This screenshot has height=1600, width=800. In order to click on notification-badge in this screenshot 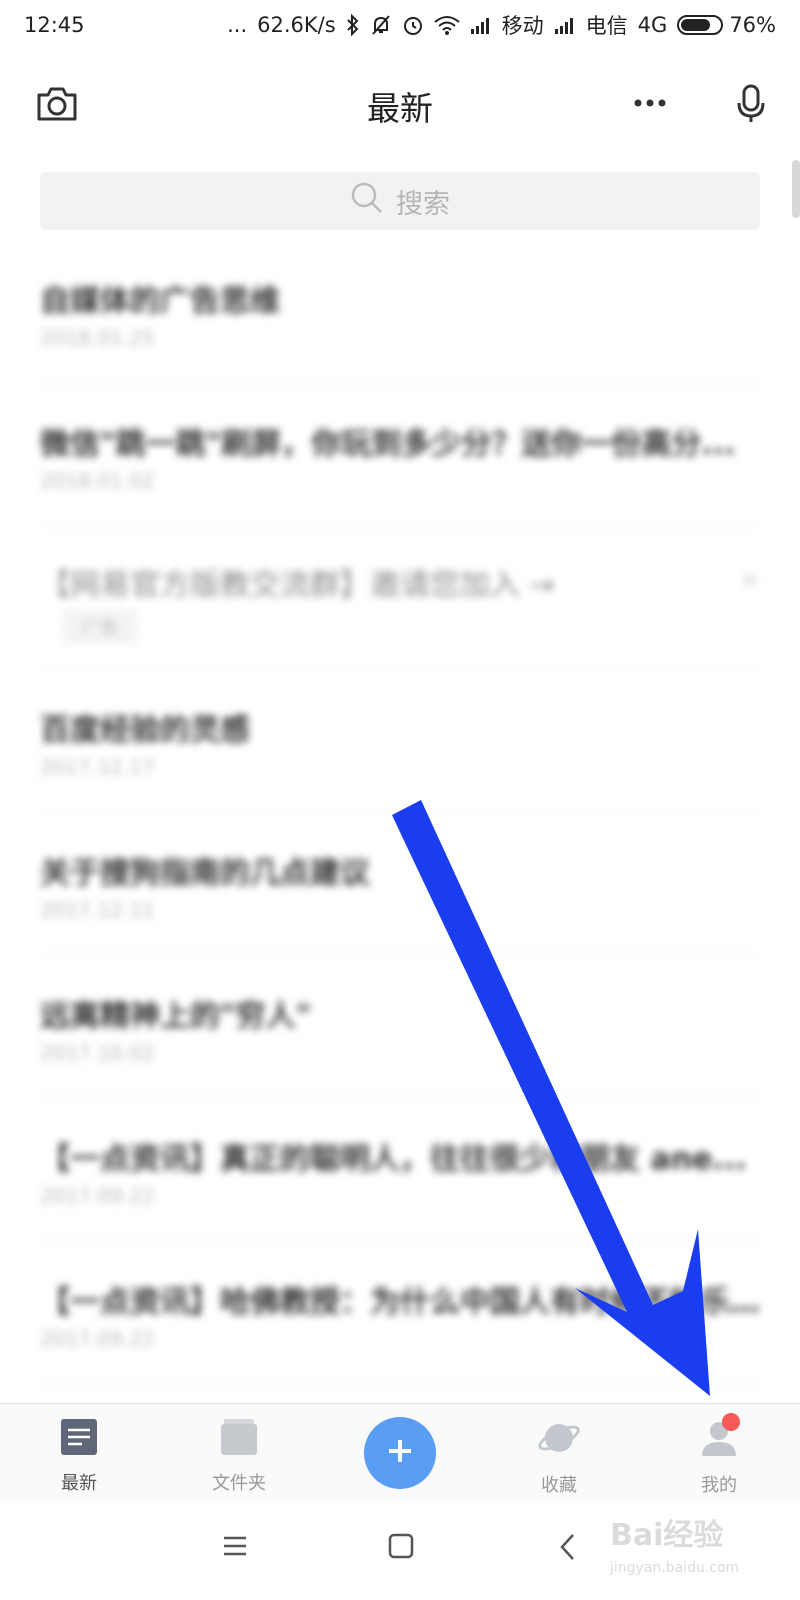, I will do `click(731, 1422)`.